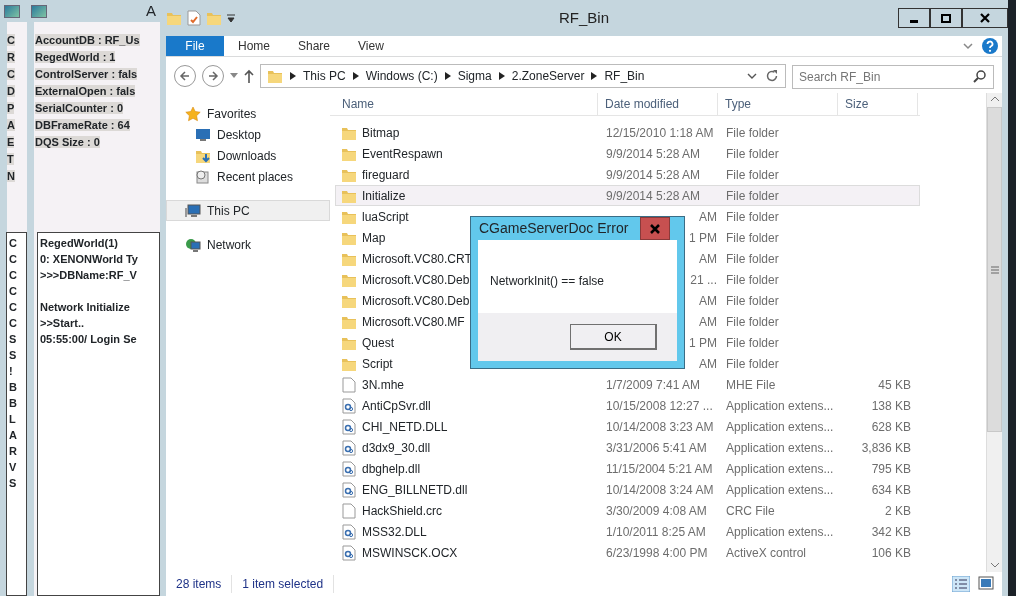 Image resolution: width=1016 pixels, height=596 pixels. I want to click on network-icon, so click(193, 244).